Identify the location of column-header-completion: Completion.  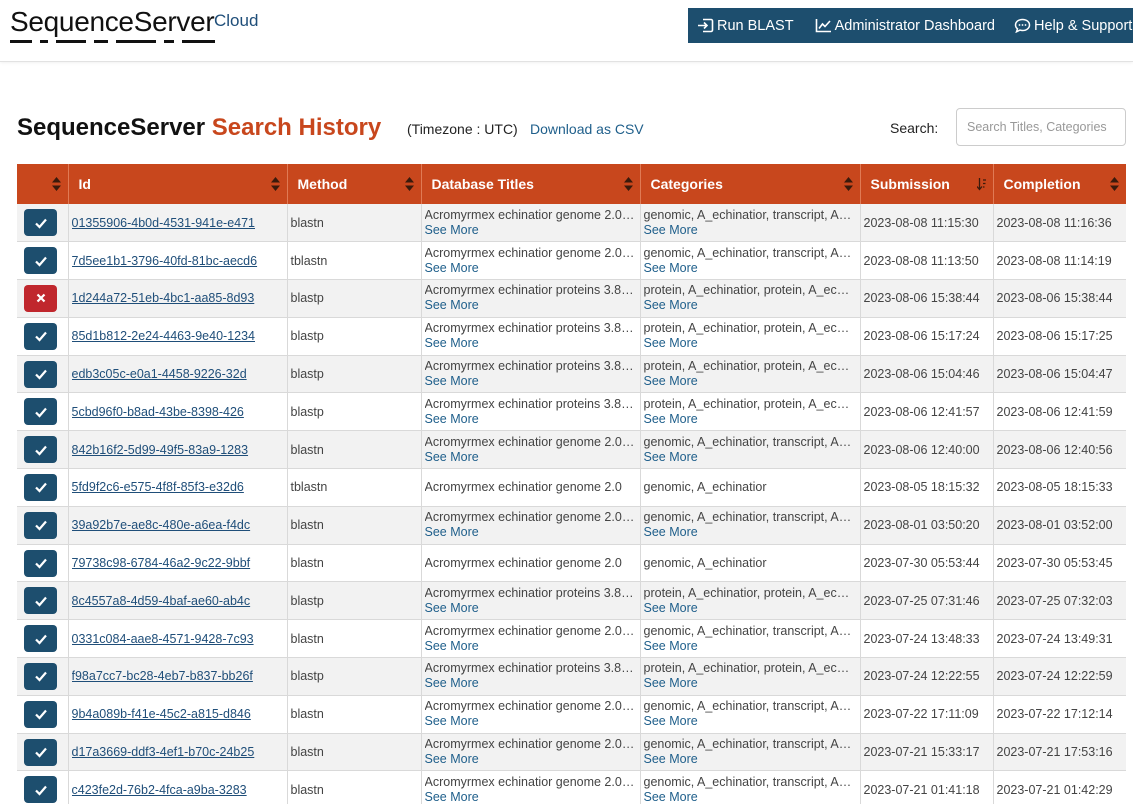
(1059, 184).